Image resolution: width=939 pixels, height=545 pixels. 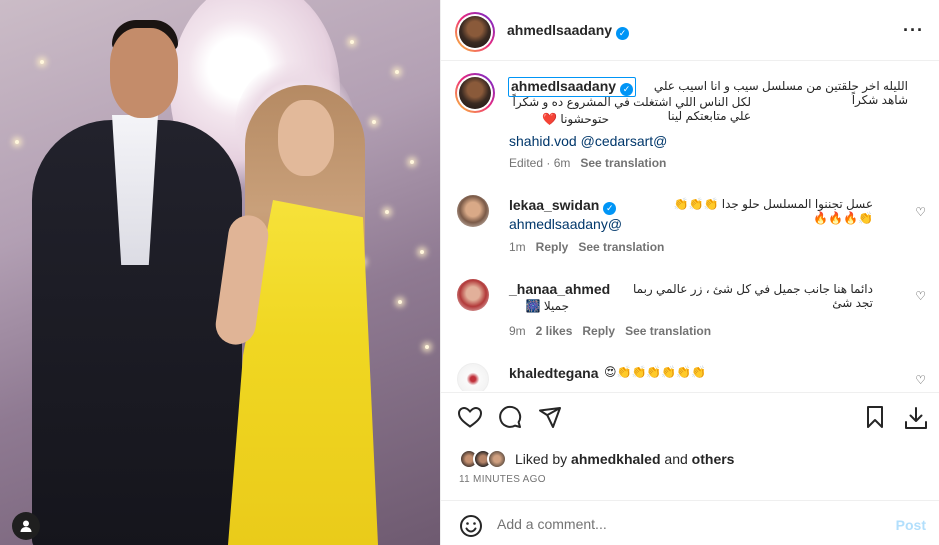 I want to click on caption-tags: shahid.vod @cedarsart@, so click(x=588, y=141).